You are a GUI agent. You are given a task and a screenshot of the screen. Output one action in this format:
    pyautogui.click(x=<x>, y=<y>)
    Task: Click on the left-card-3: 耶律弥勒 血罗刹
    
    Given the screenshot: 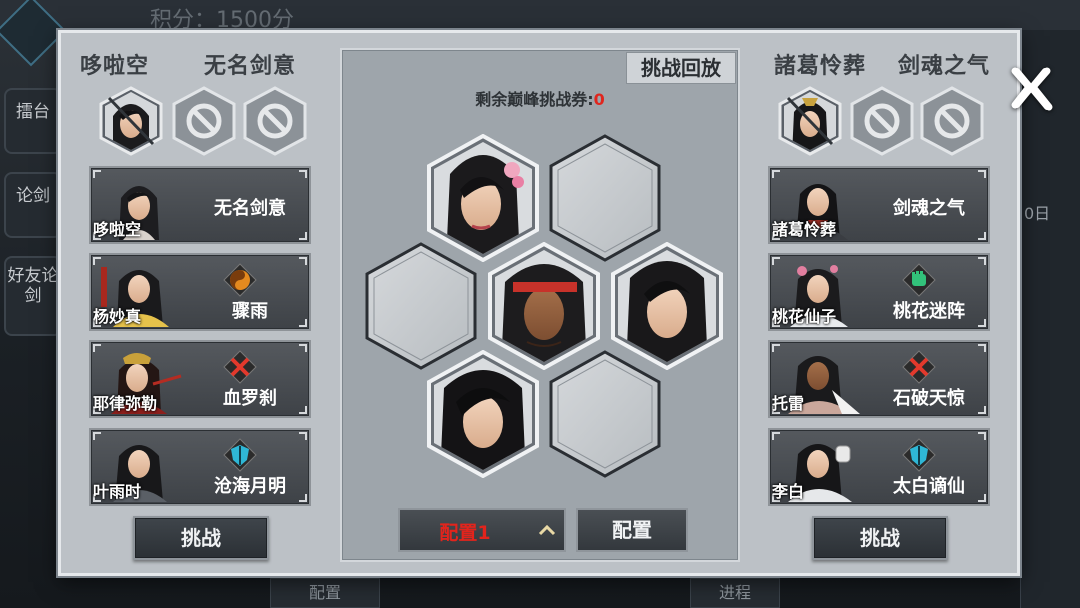 What is the action you would take?
    pyautogui.click(x=200, y=379)
    